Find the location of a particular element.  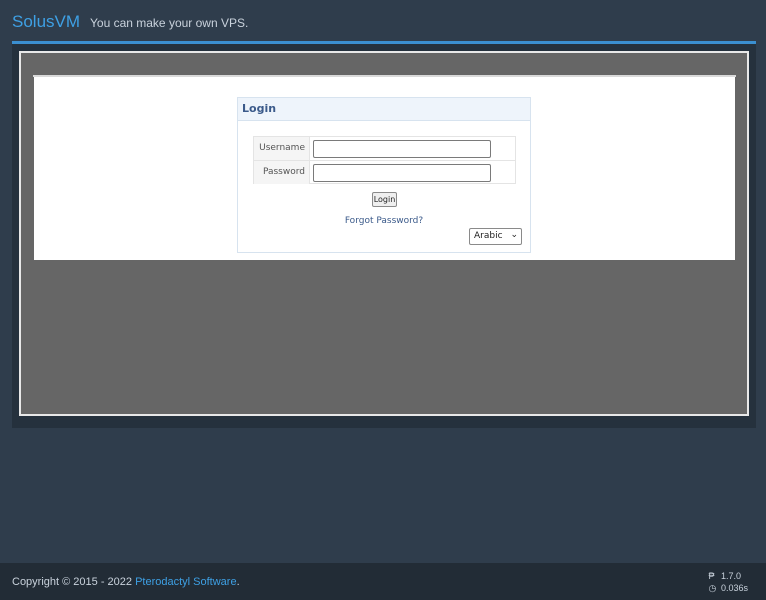

load-time-line: ◷ 0.036s is located at coordinates (728, 588).